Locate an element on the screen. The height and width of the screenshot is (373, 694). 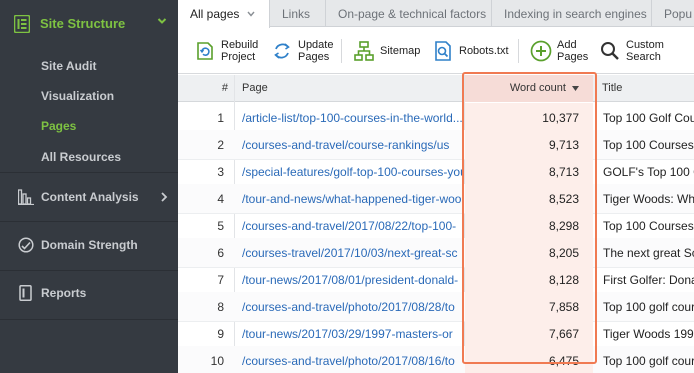
word-count-cell: 6,475 is located at coordinates (529, 359).